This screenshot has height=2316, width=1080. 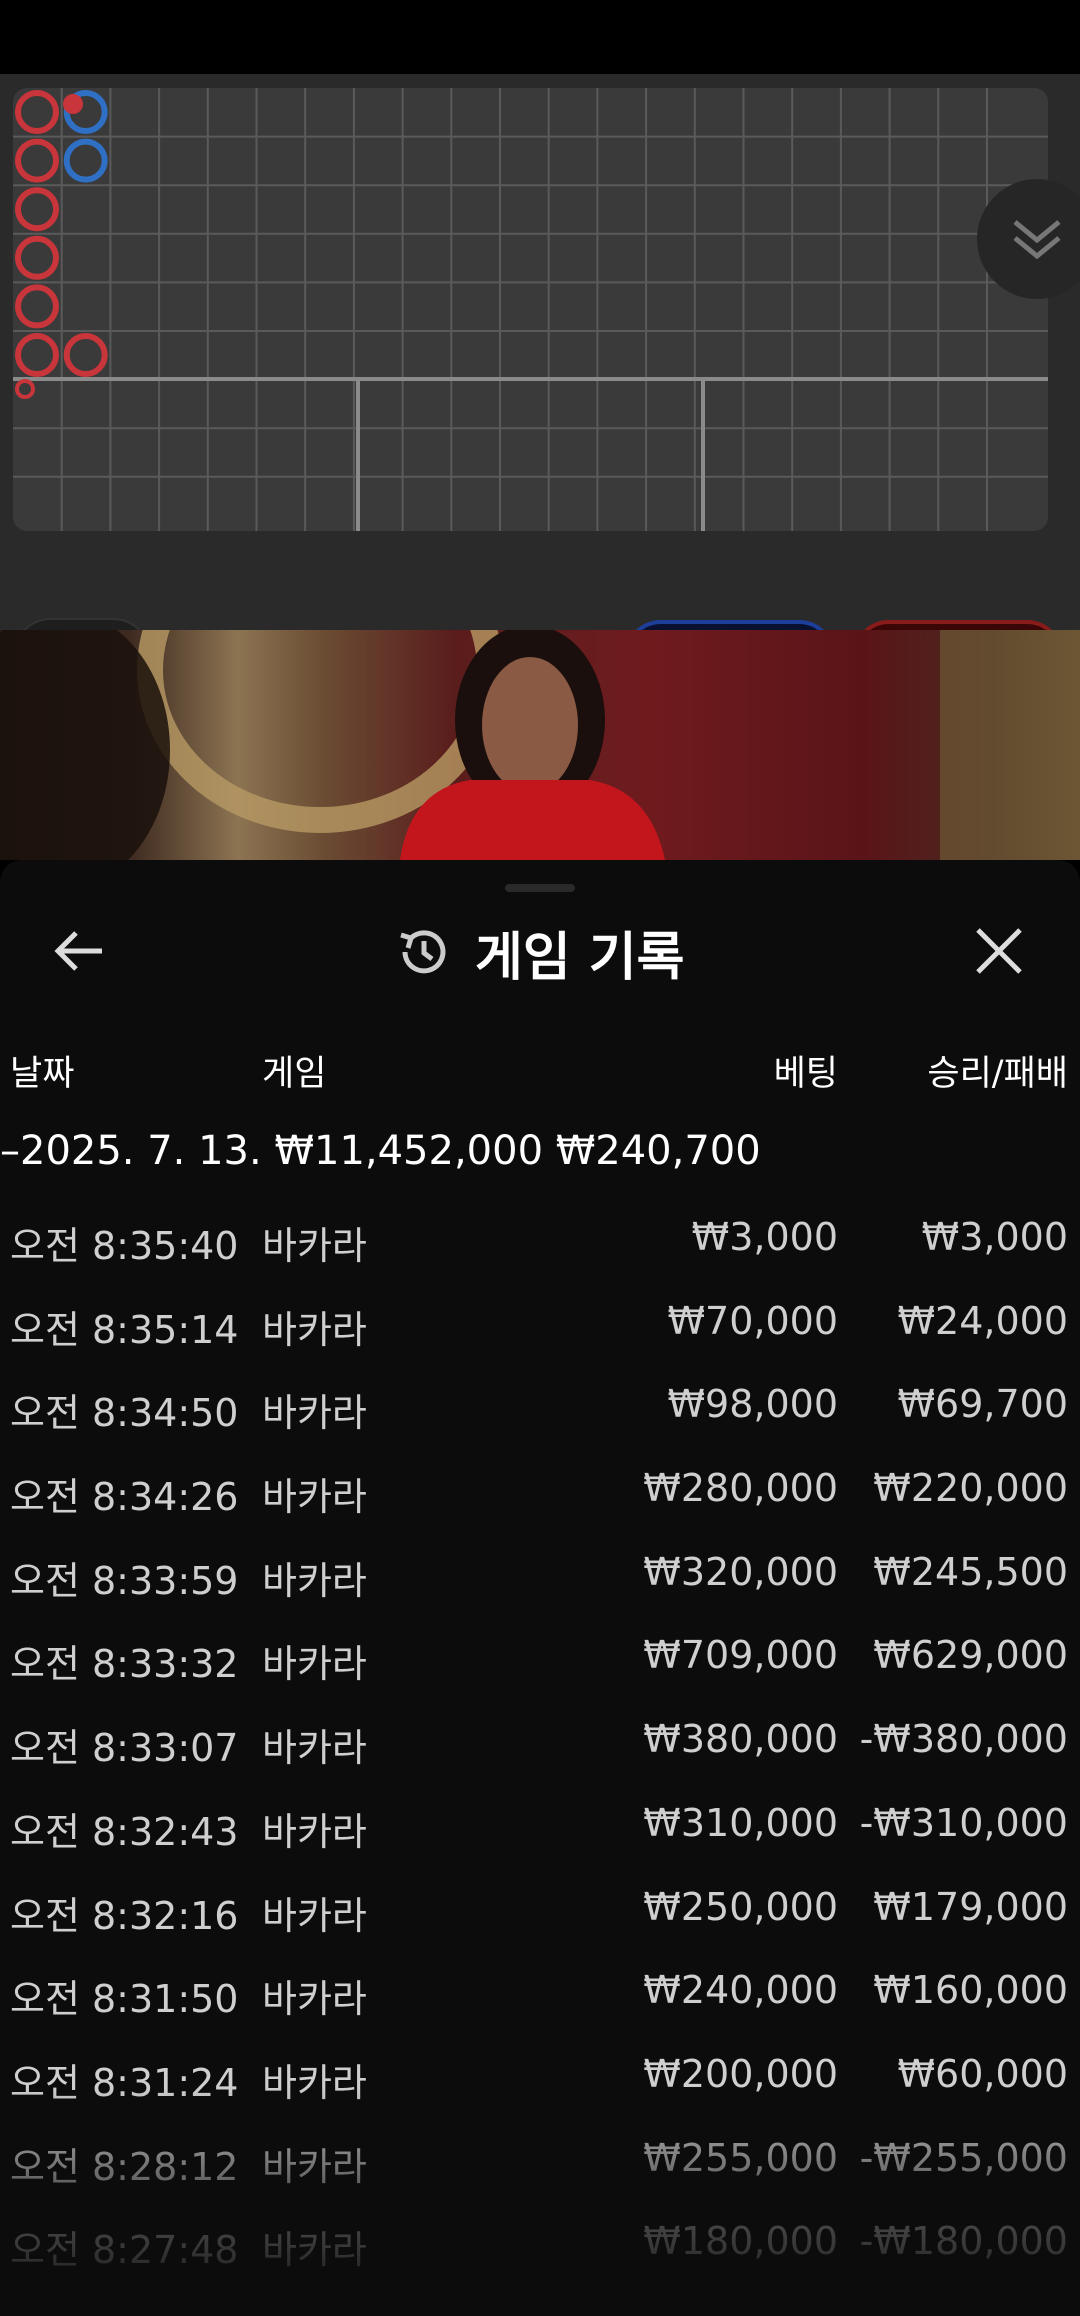 What do you see at coordinates (294, 1074) in the screenshot?
I see `column-game: 게임` at bounding box center [294, 1074].